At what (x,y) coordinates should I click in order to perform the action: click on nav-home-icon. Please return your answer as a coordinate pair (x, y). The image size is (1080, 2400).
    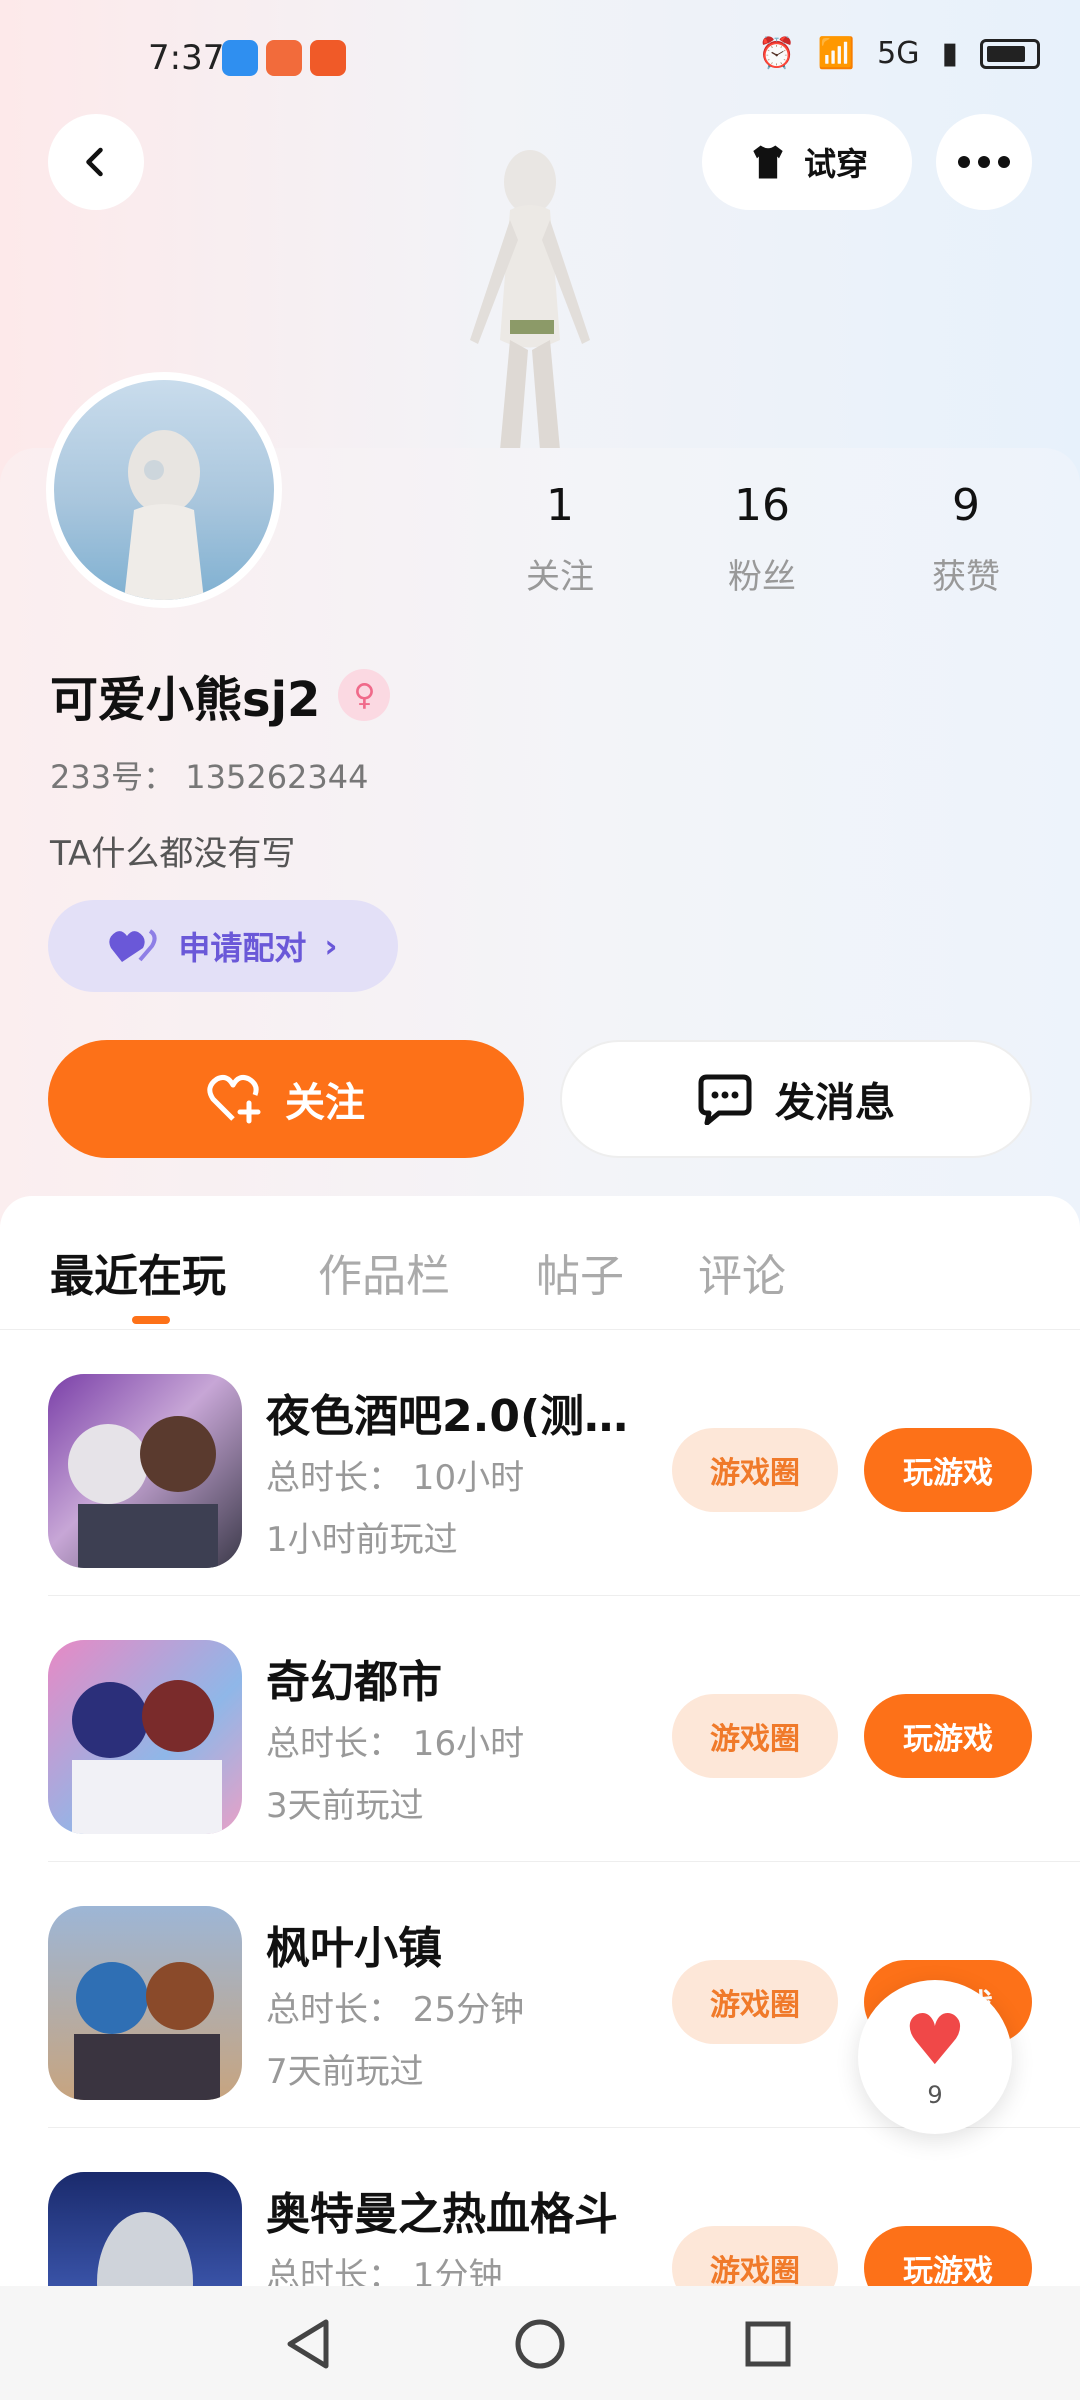
    Looking at the image, I should click on (540, 2344).